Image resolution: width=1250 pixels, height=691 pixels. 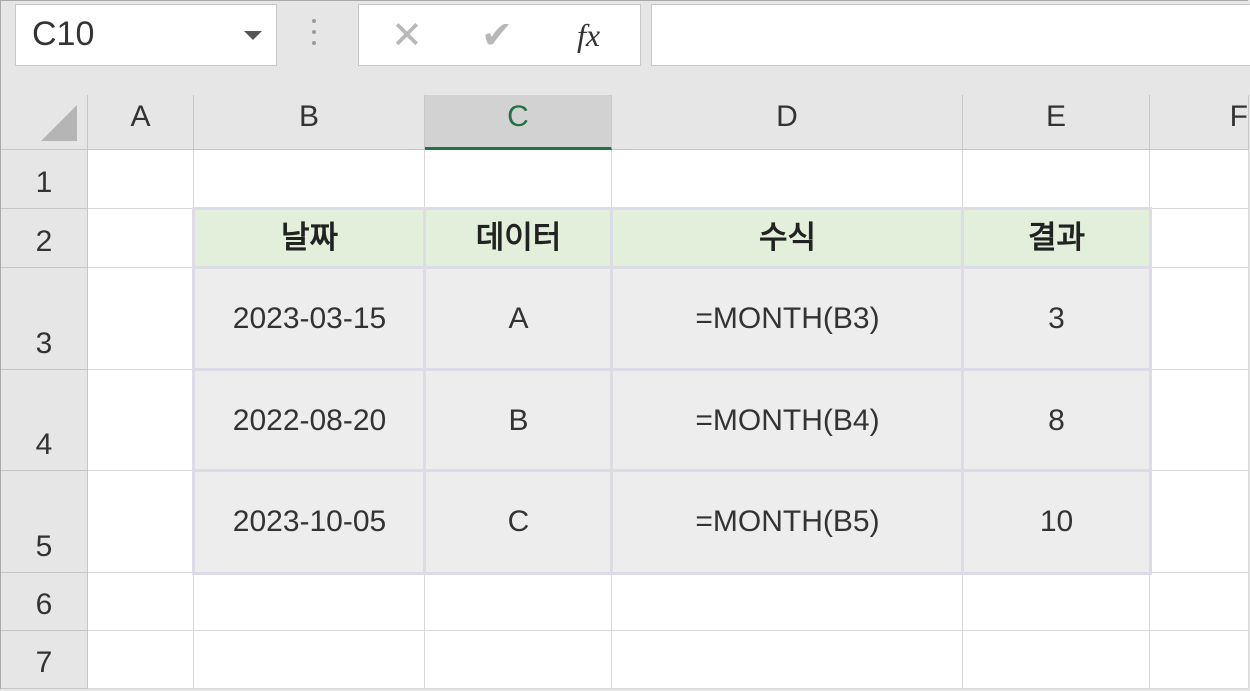 I want to click on row-header-3: 3, so click(x=44, y=319).